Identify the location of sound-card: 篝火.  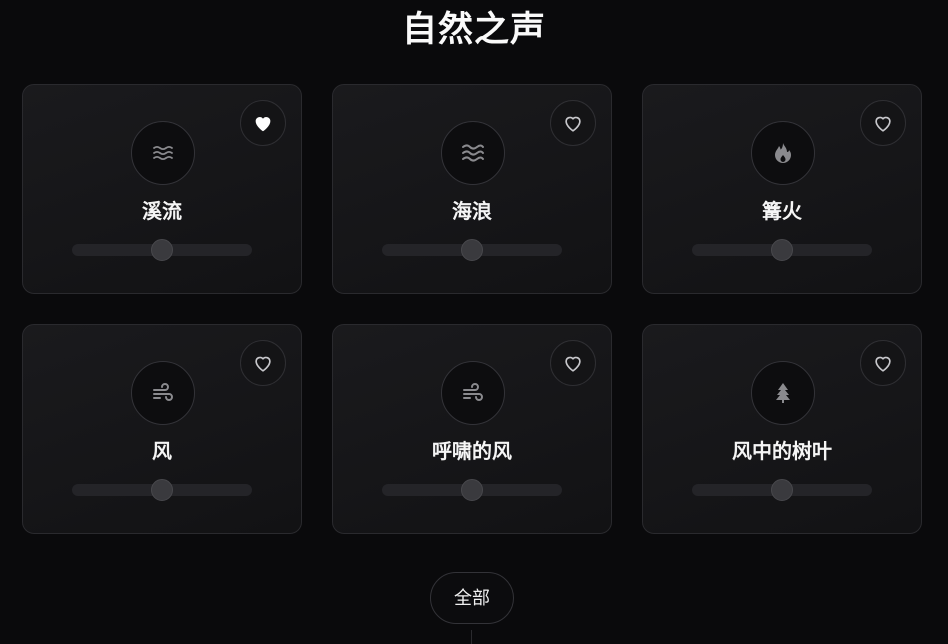
(782, 189).